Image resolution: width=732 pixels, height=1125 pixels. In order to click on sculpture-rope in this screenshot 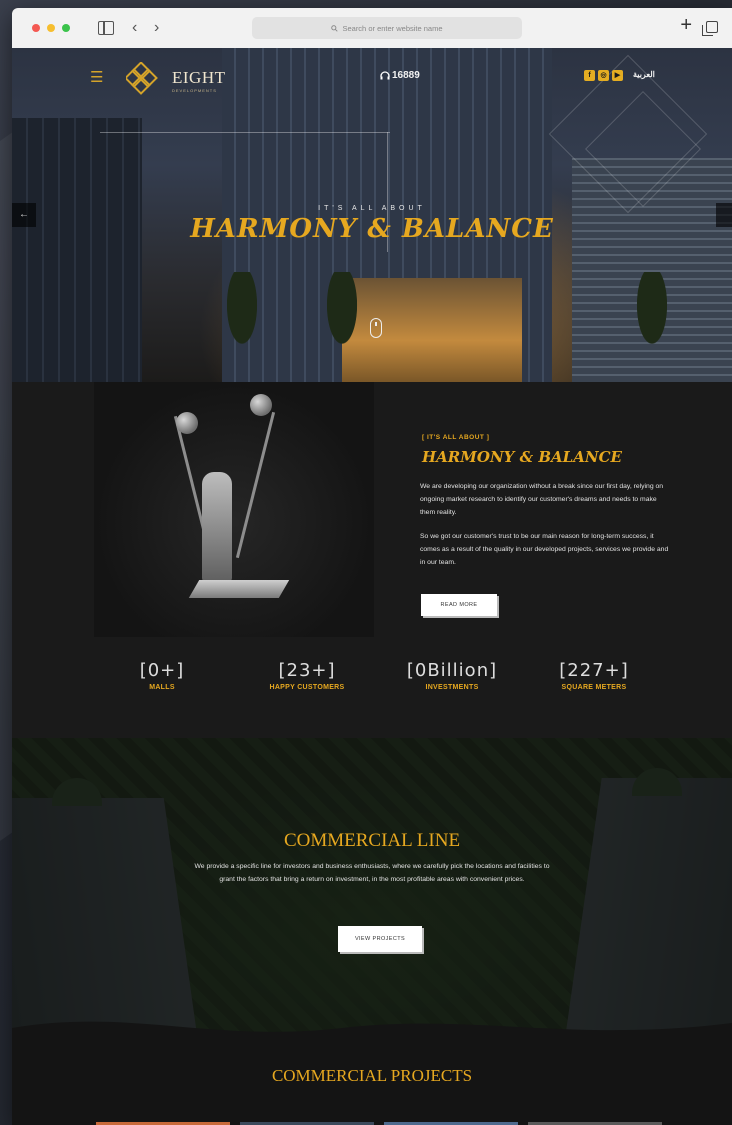, I will do `click(255, 485)`.